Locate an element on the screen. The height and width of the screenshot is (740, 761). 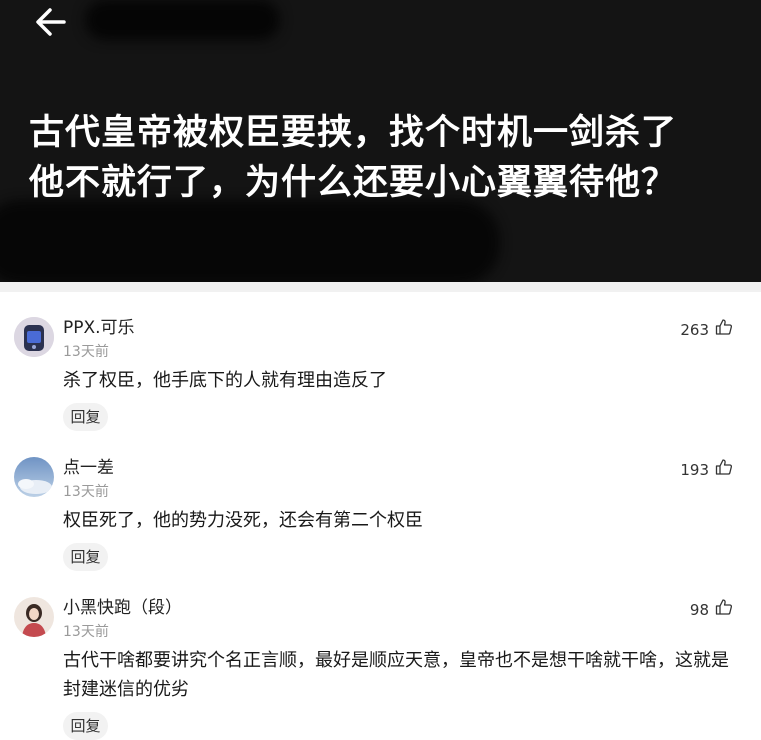
arrow-left-icon is located at coordinates (51, 24).